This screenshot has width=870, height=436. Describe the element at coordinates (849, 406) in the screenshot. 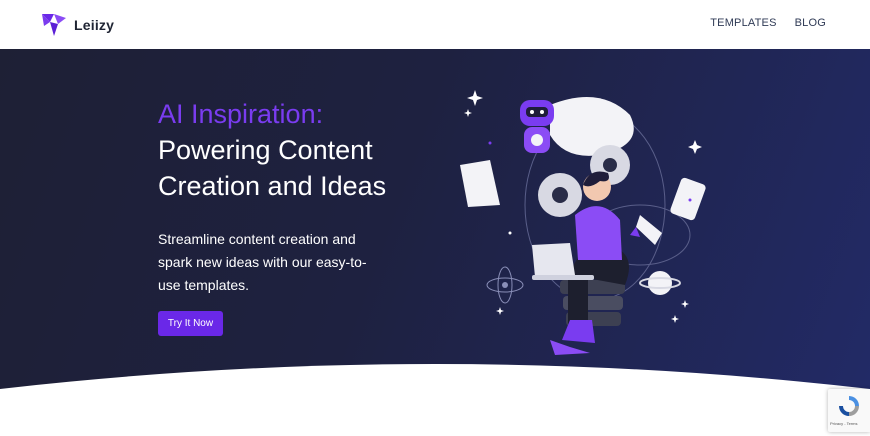

I see `recaptcha-icon` at that location.